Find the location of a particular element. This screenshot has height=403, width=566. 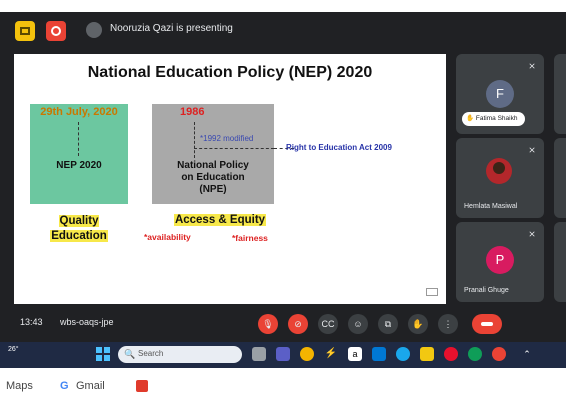

presenter-avatar is located at coordinates (94, 30).